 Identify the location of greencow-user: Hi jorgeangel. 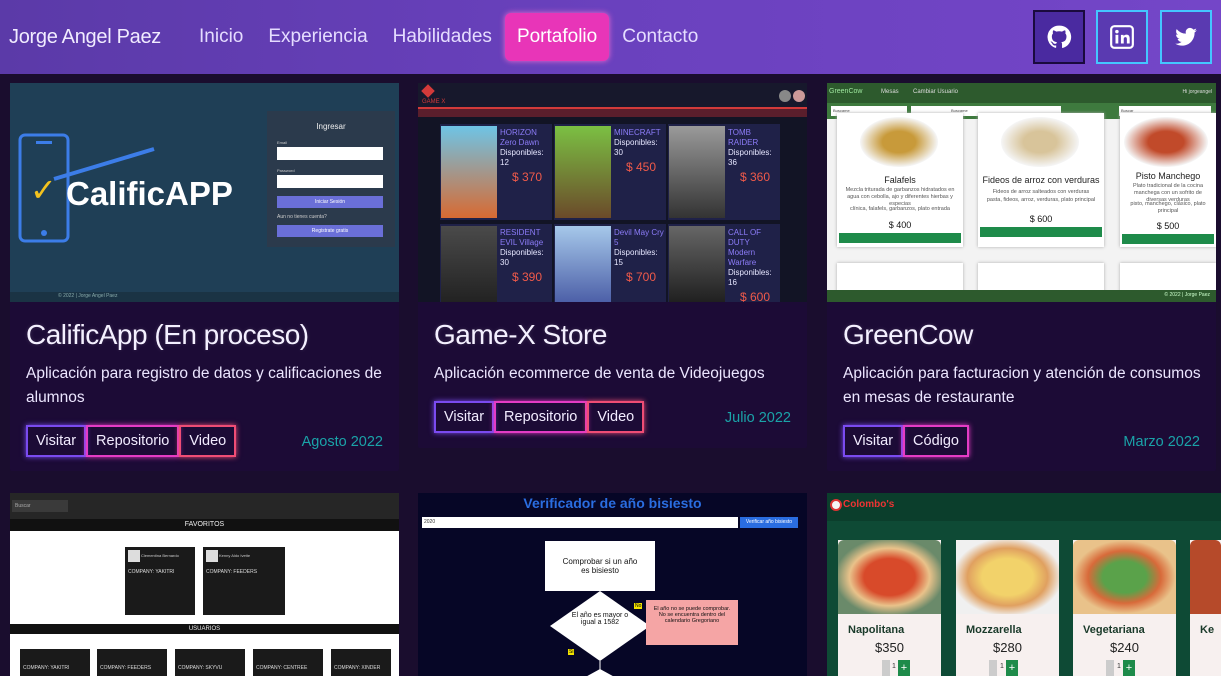
(1197, 92).